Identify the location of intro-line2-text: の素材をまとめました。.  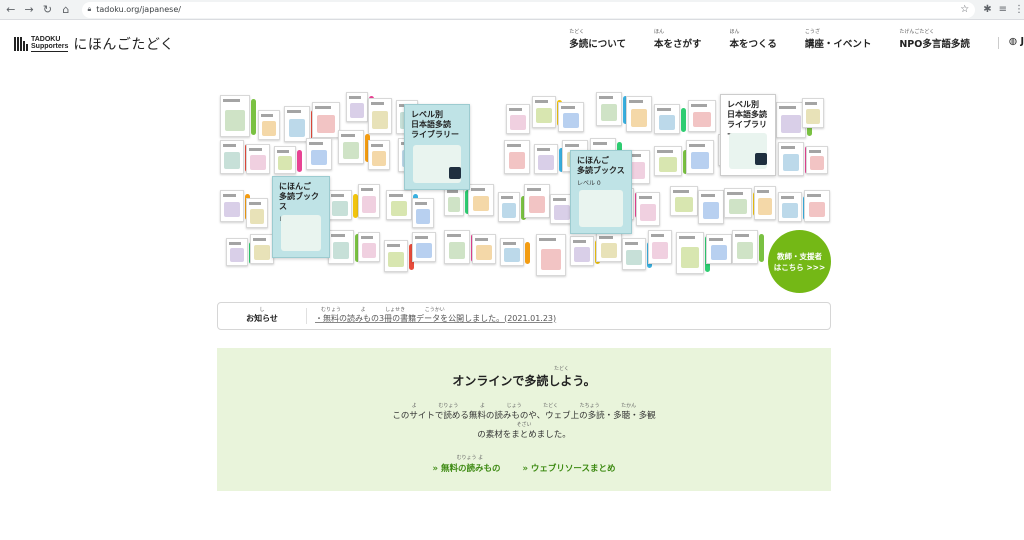
(524, 435).